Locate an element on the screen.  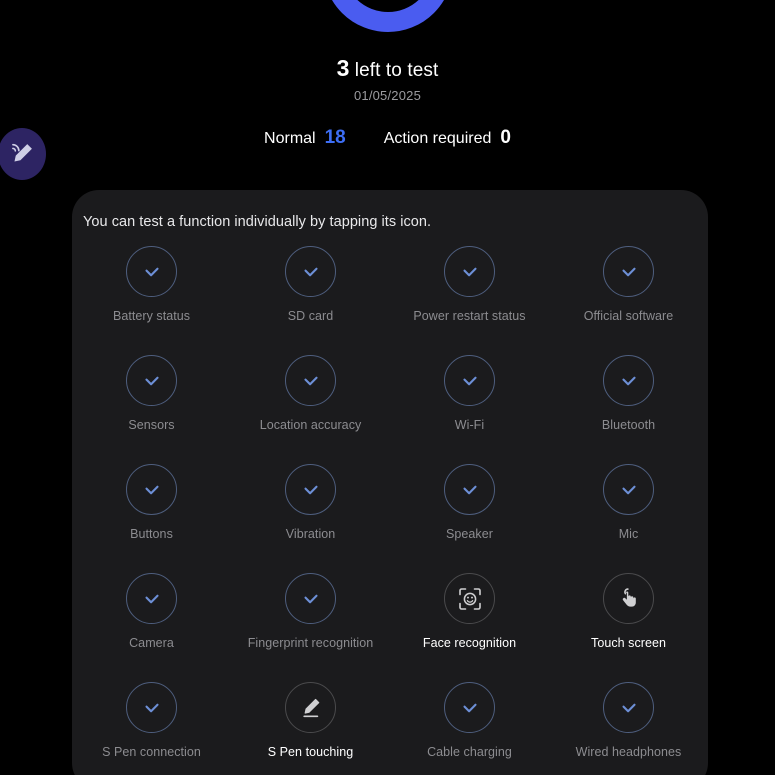
s-pen-wireless-icon is located at coordinates (22, 152).